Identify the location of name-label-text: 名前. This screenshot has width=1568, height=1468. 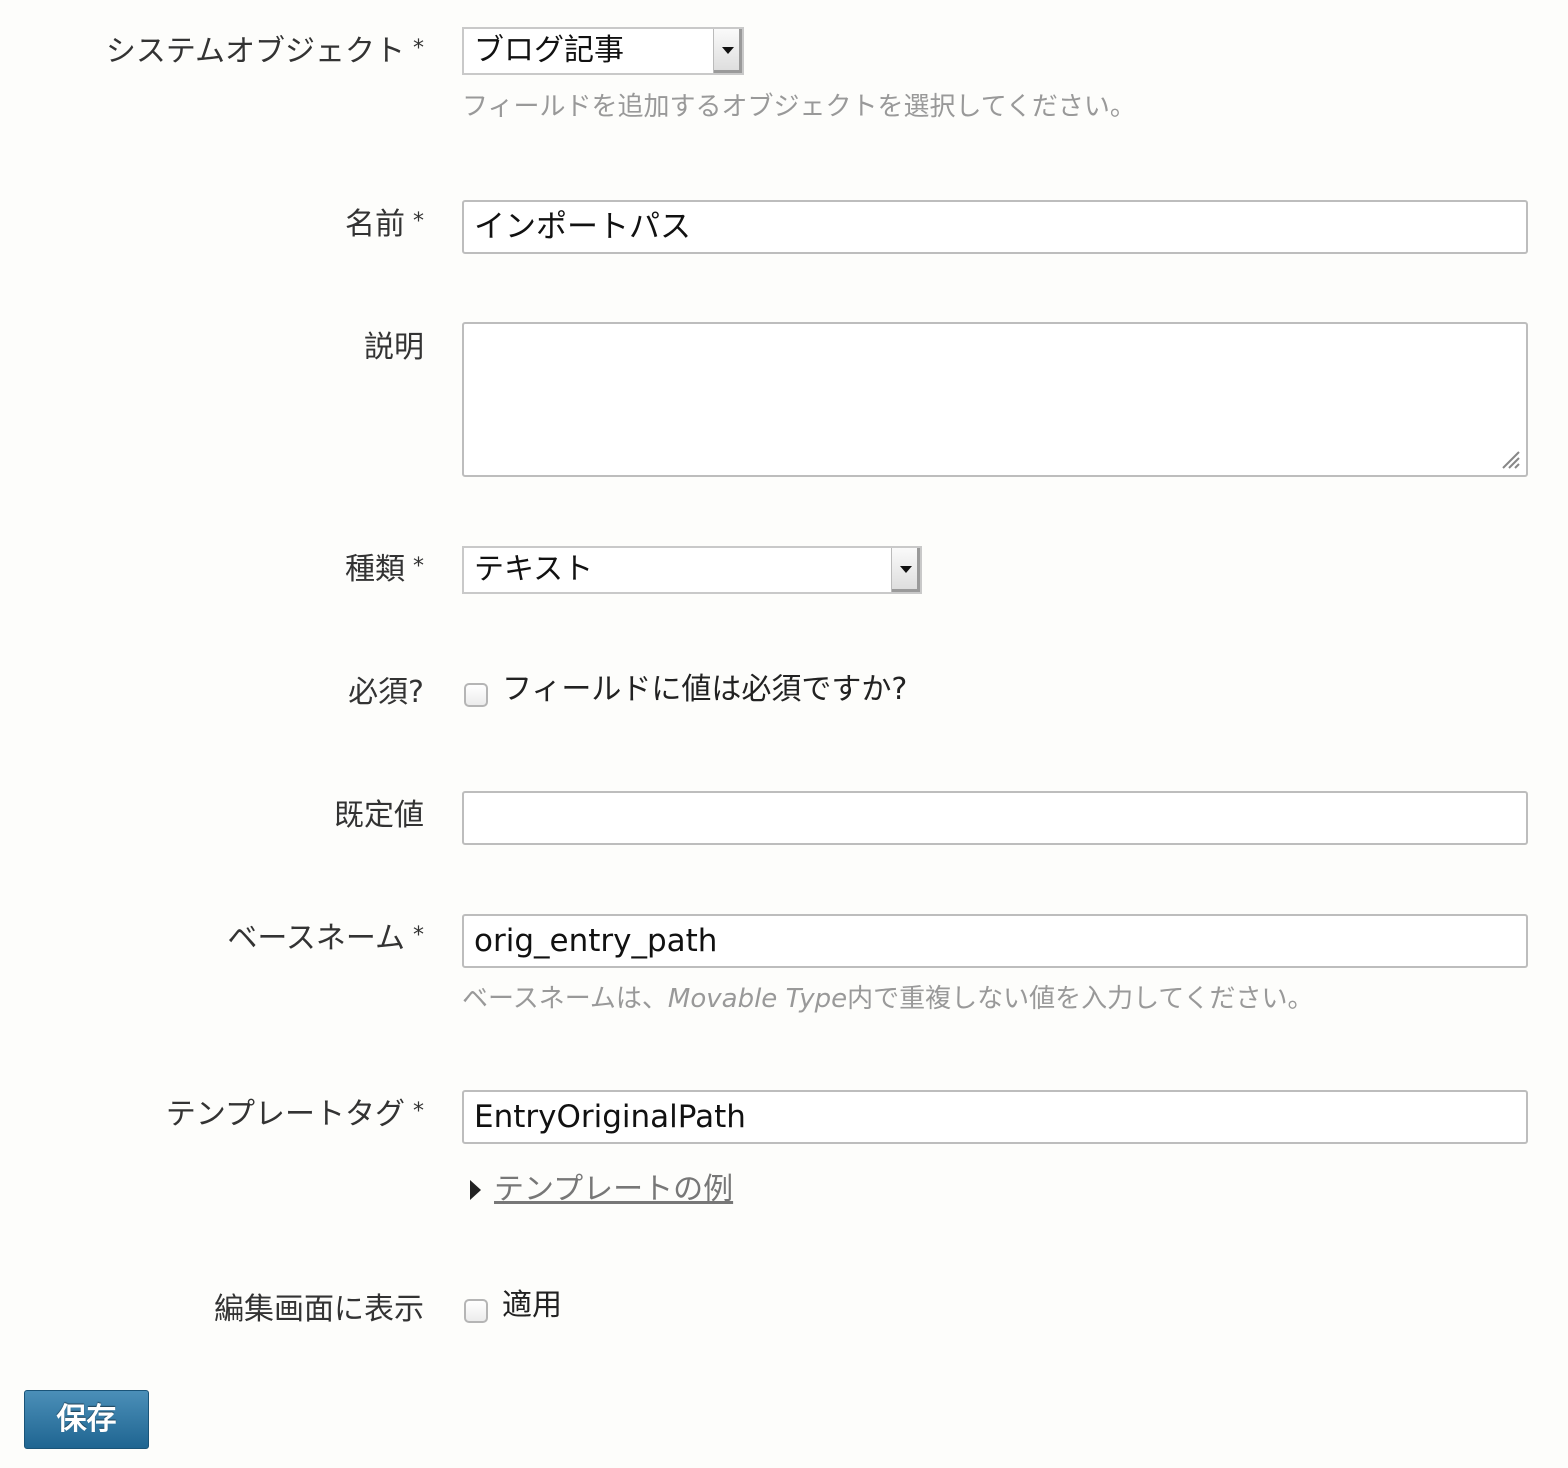
(375, 224).